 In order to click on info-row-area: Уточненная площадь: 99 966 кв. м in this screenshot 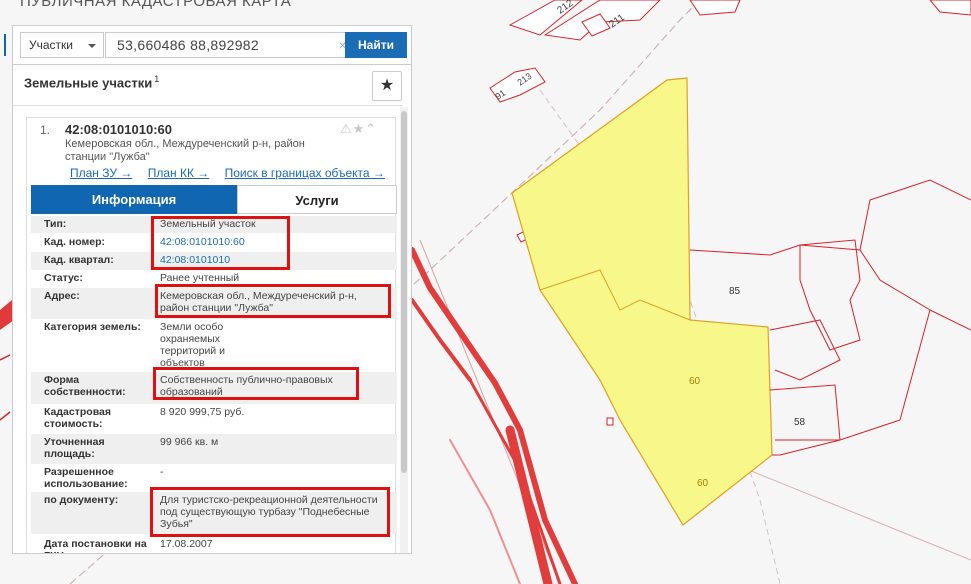, I will do `click(214, 449)`.